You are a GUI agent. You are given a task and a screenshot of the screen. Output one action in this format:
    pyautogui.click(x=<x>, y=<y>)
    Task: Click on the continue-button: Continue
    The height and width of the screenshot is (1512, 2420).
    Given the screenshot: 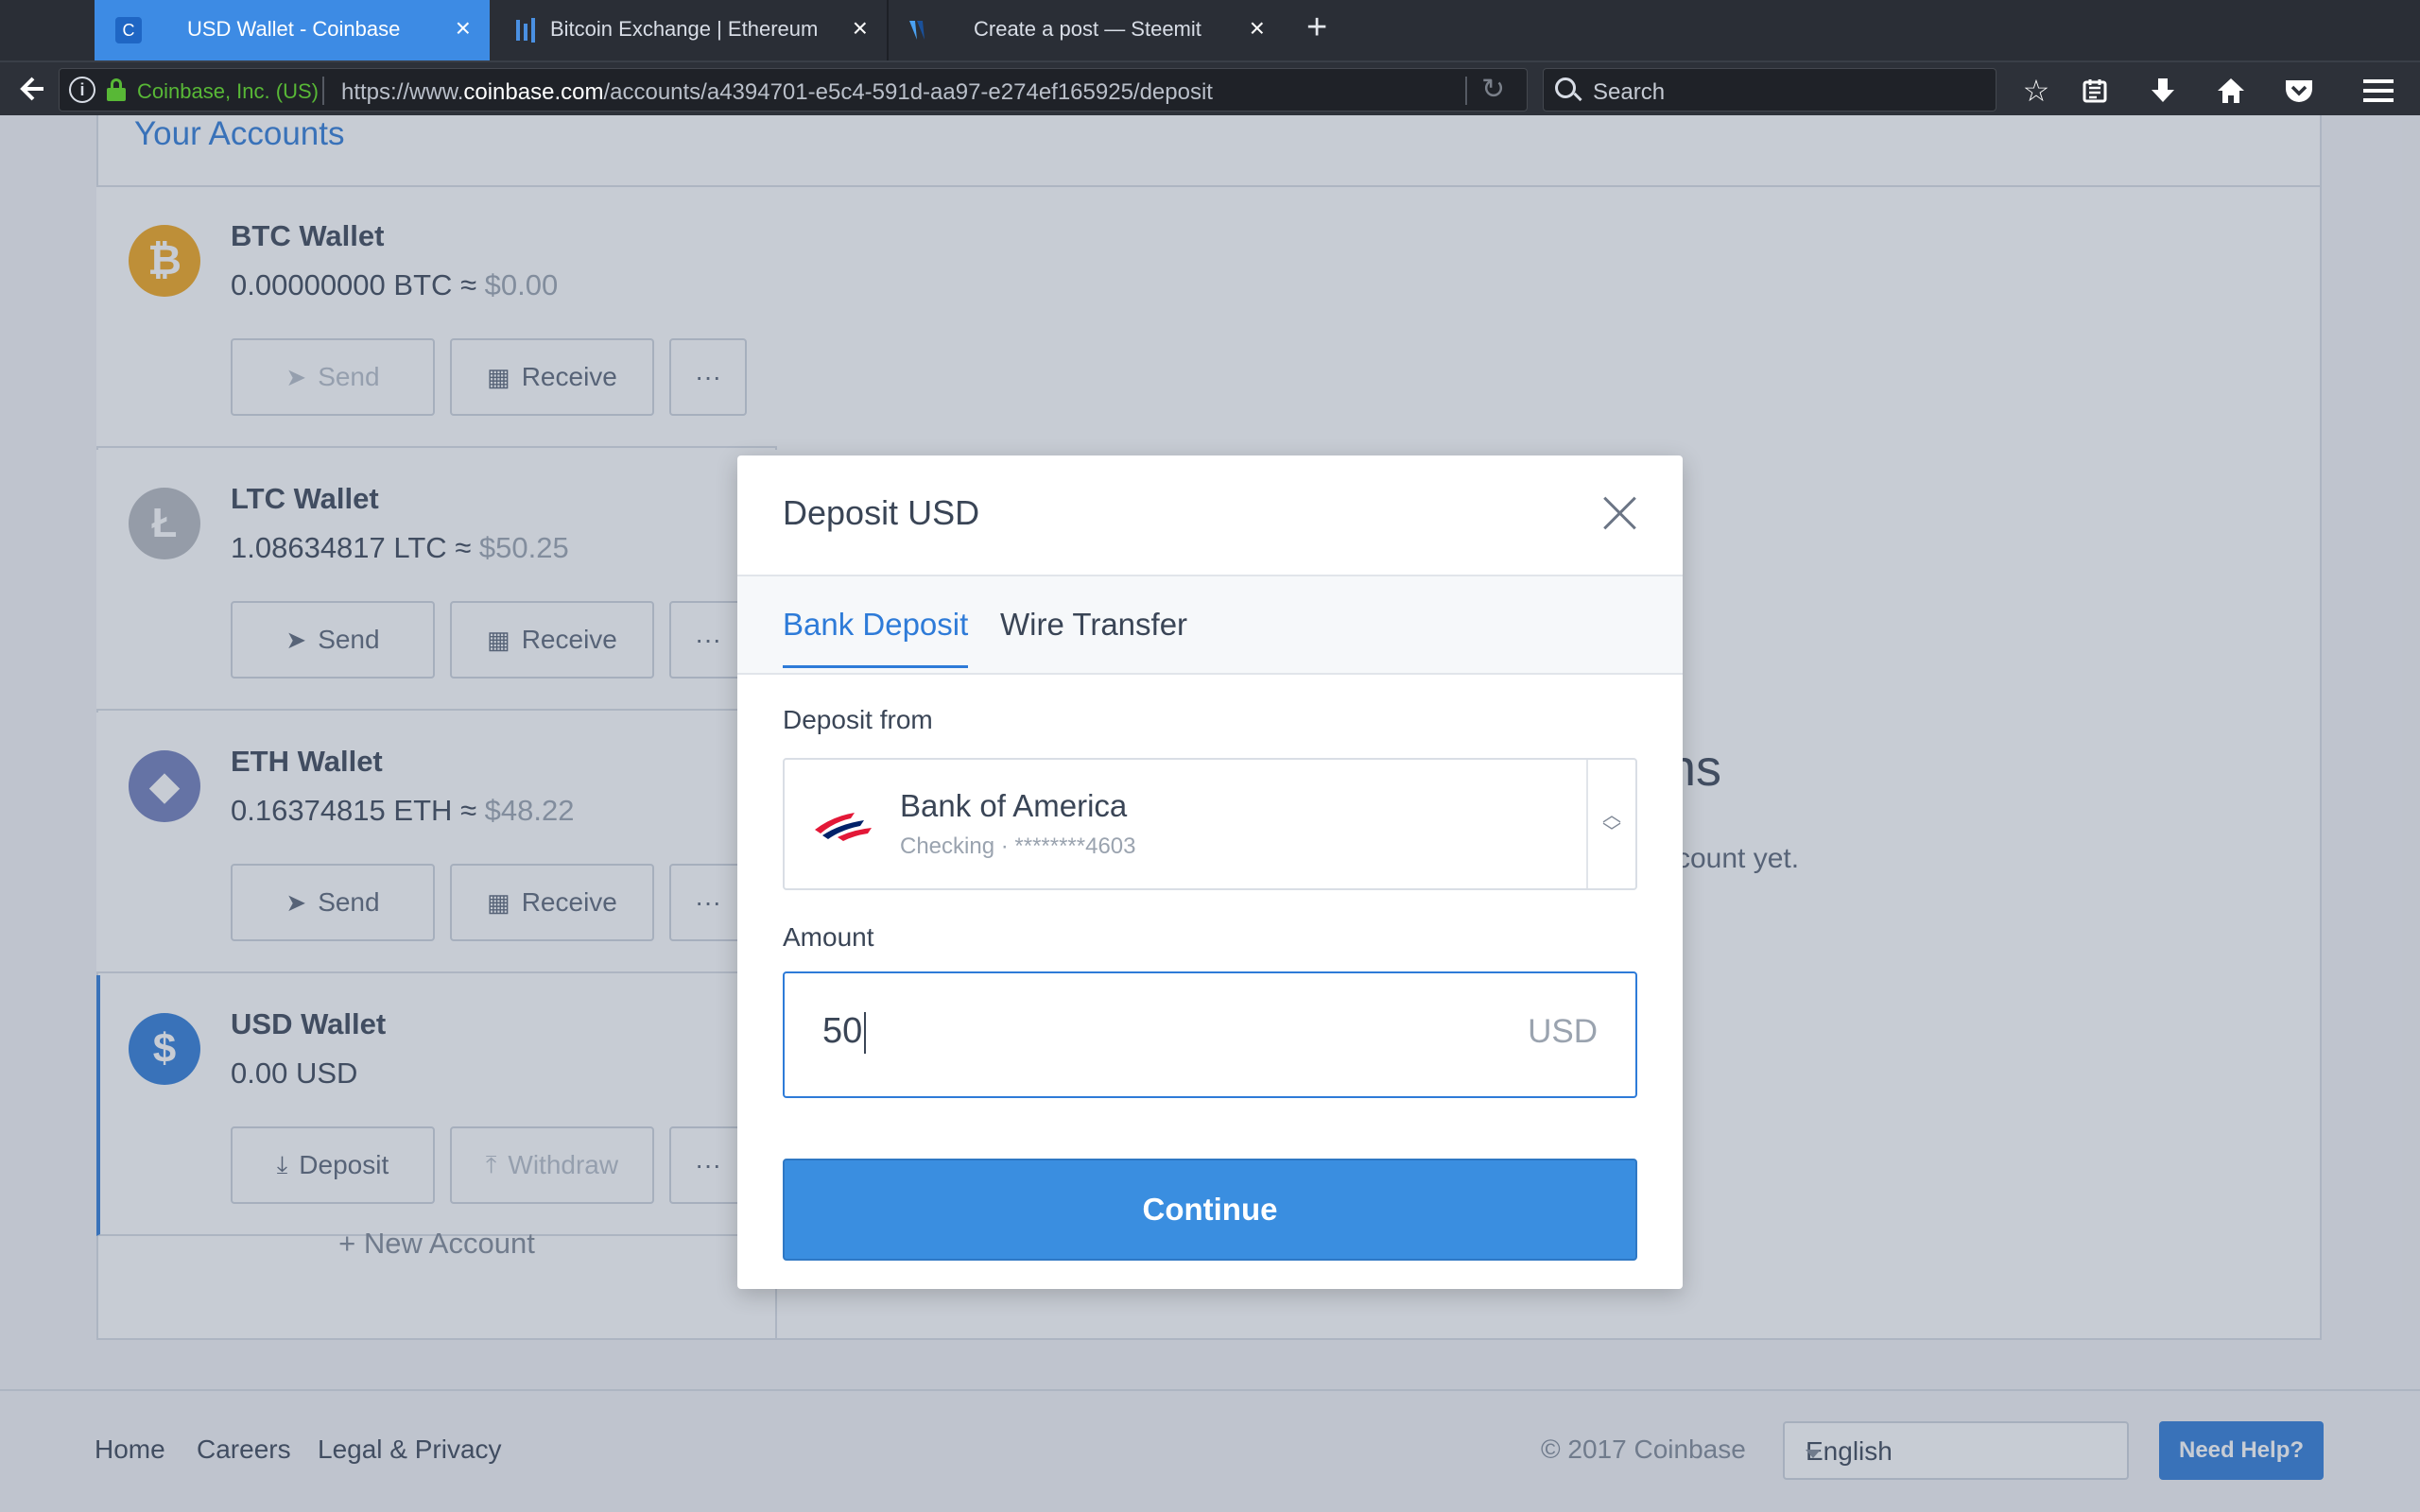 What is the action you would take?
    pyautogui.click(x=1210, y=1210)
    